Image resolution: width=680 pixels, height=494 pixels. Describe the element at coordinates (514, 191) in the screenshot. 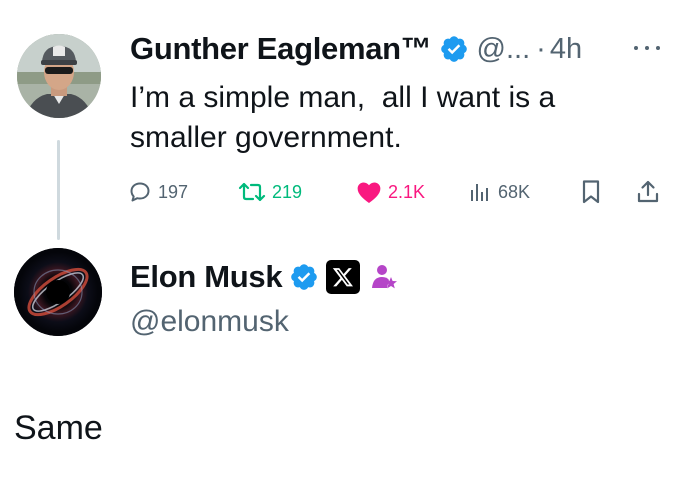

I see `view-count: 68K` at that location.